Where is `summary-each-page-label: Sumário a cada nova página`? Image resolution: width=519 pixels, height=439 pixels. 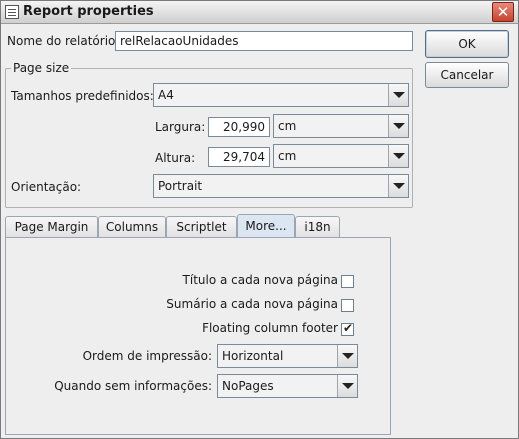
summary-each-page-label: Sumário a cada nova página is located at coordinates (252, 304).